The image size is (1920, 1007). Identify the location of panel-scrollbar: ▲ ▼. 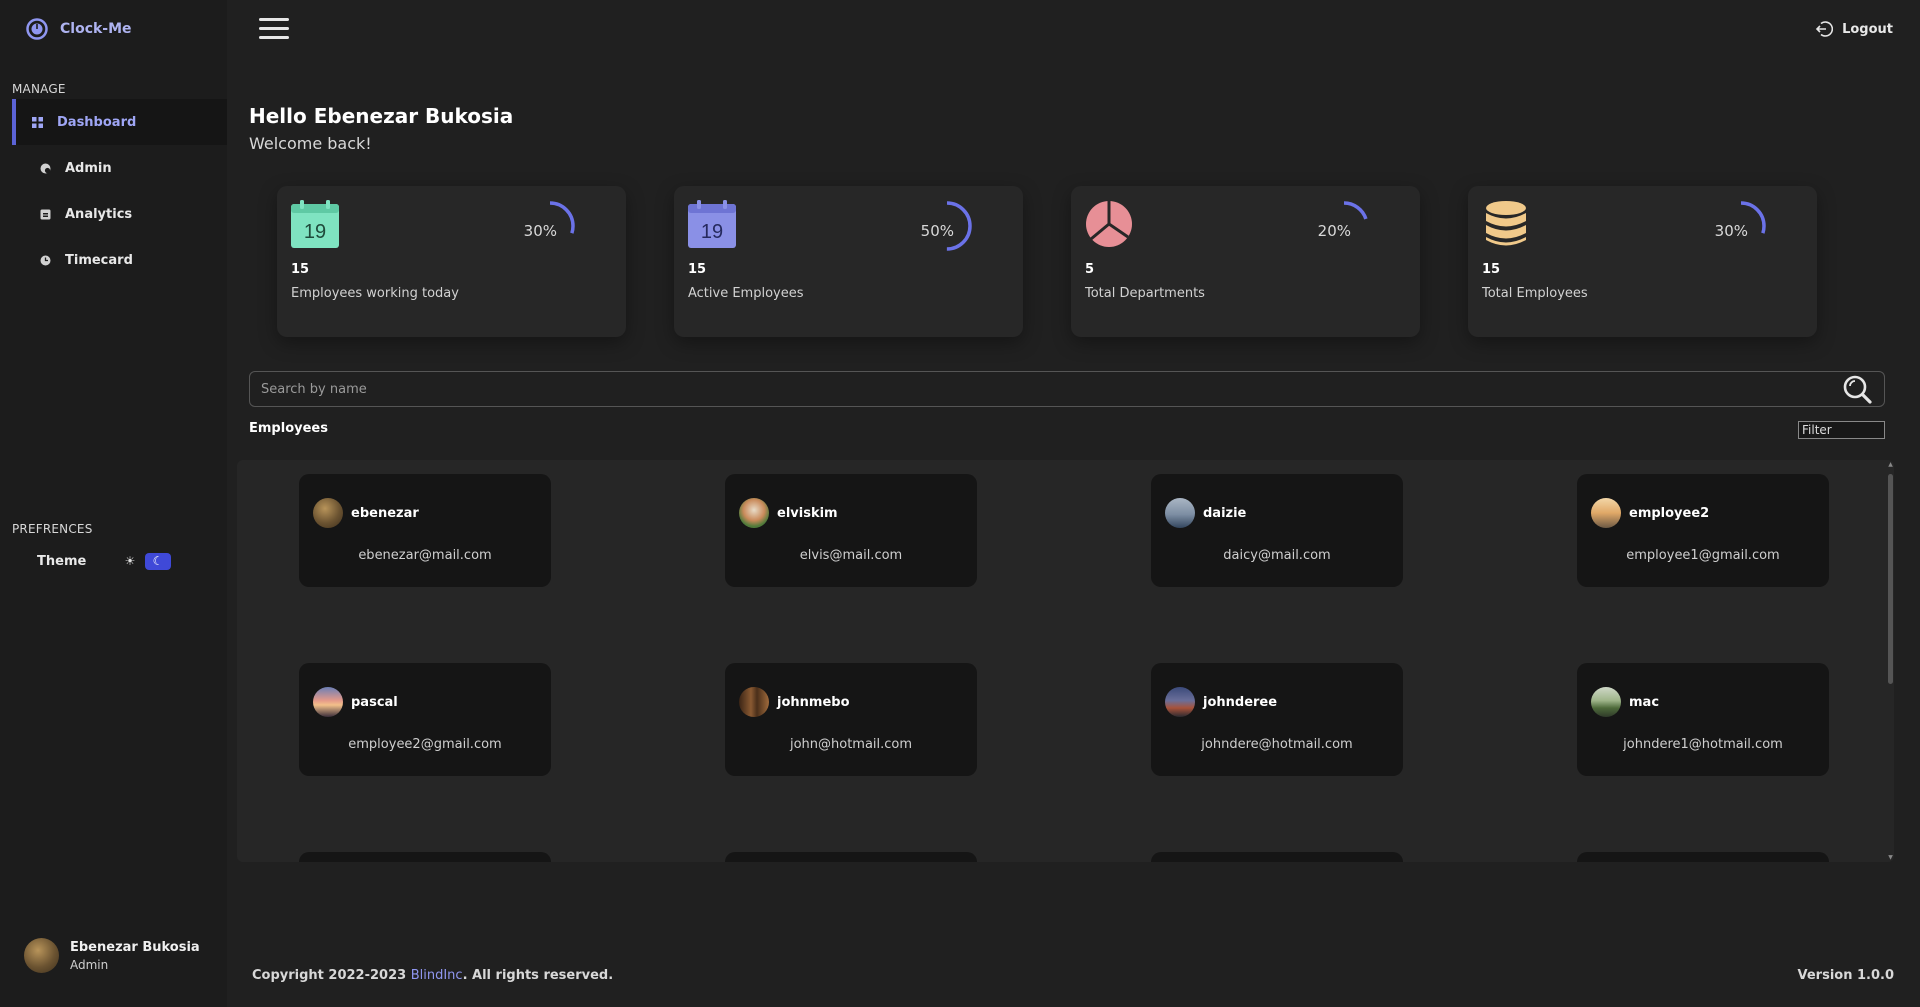
(1890, 661).